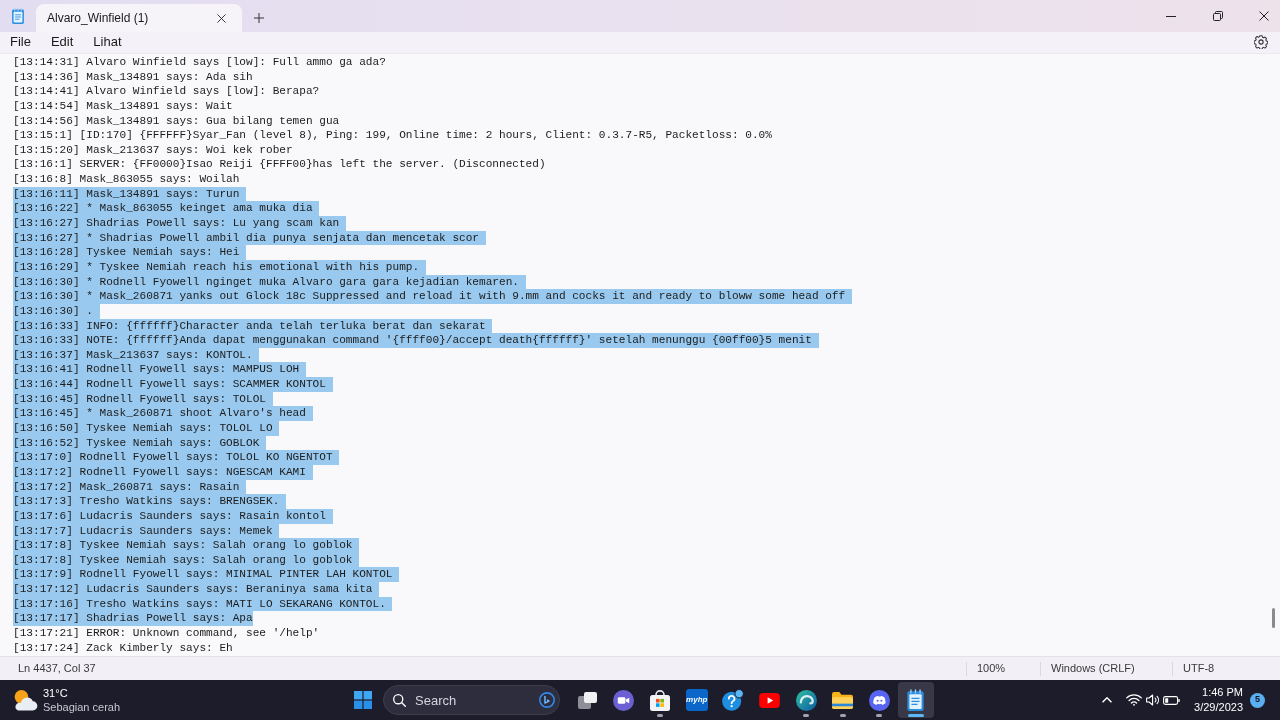 The image size is (1280, 720). What do you see at coordinates (1199, 668) in the screenshot?
I see `encoding: UTF-8` at bounding box center [1199, 668].